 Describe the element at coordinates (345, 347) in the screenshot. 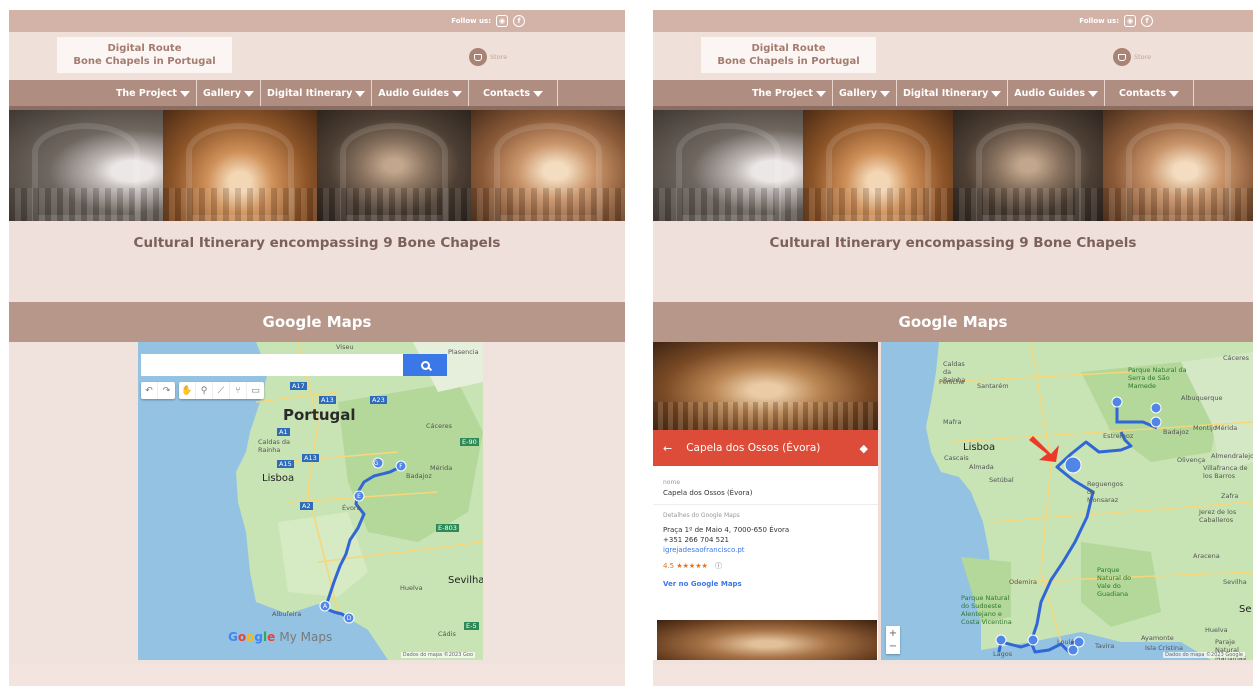

I see `map-label: Viseu` at that location.